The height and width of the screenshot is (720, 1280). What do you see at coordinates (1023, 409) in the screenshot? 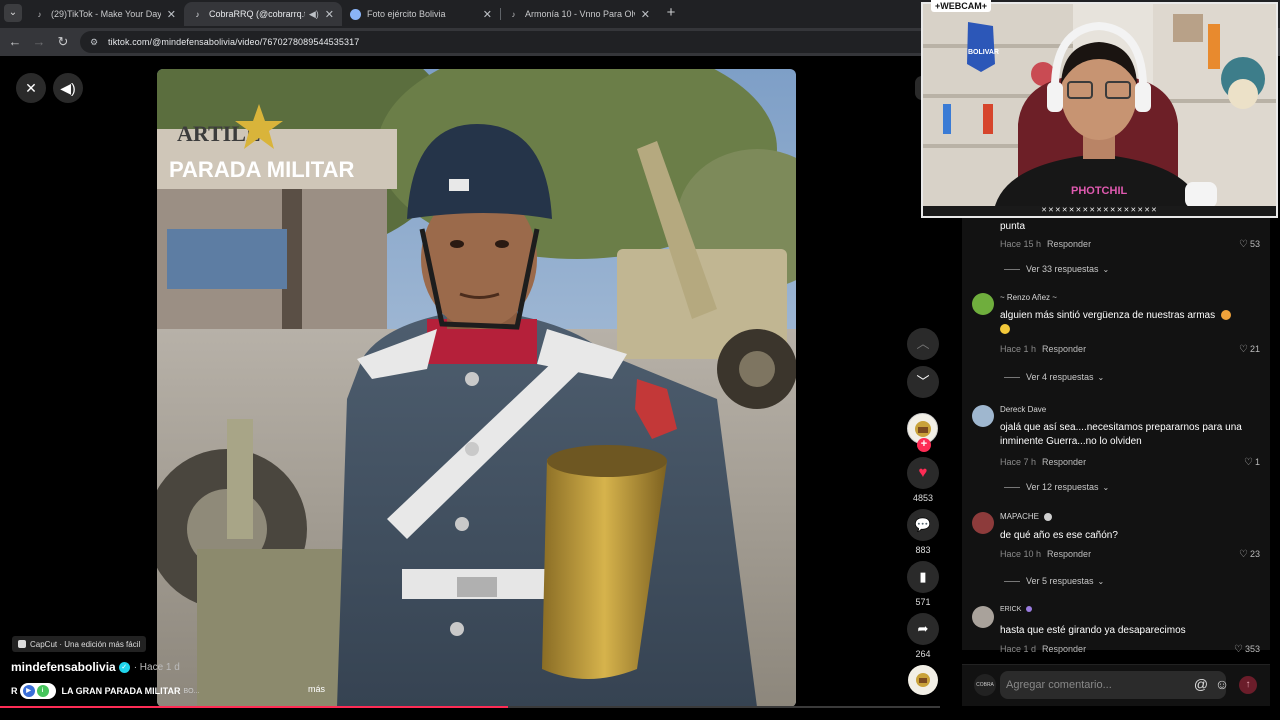
I see `comment-user: Dereck Dave` at bounding box center [1023, 409].